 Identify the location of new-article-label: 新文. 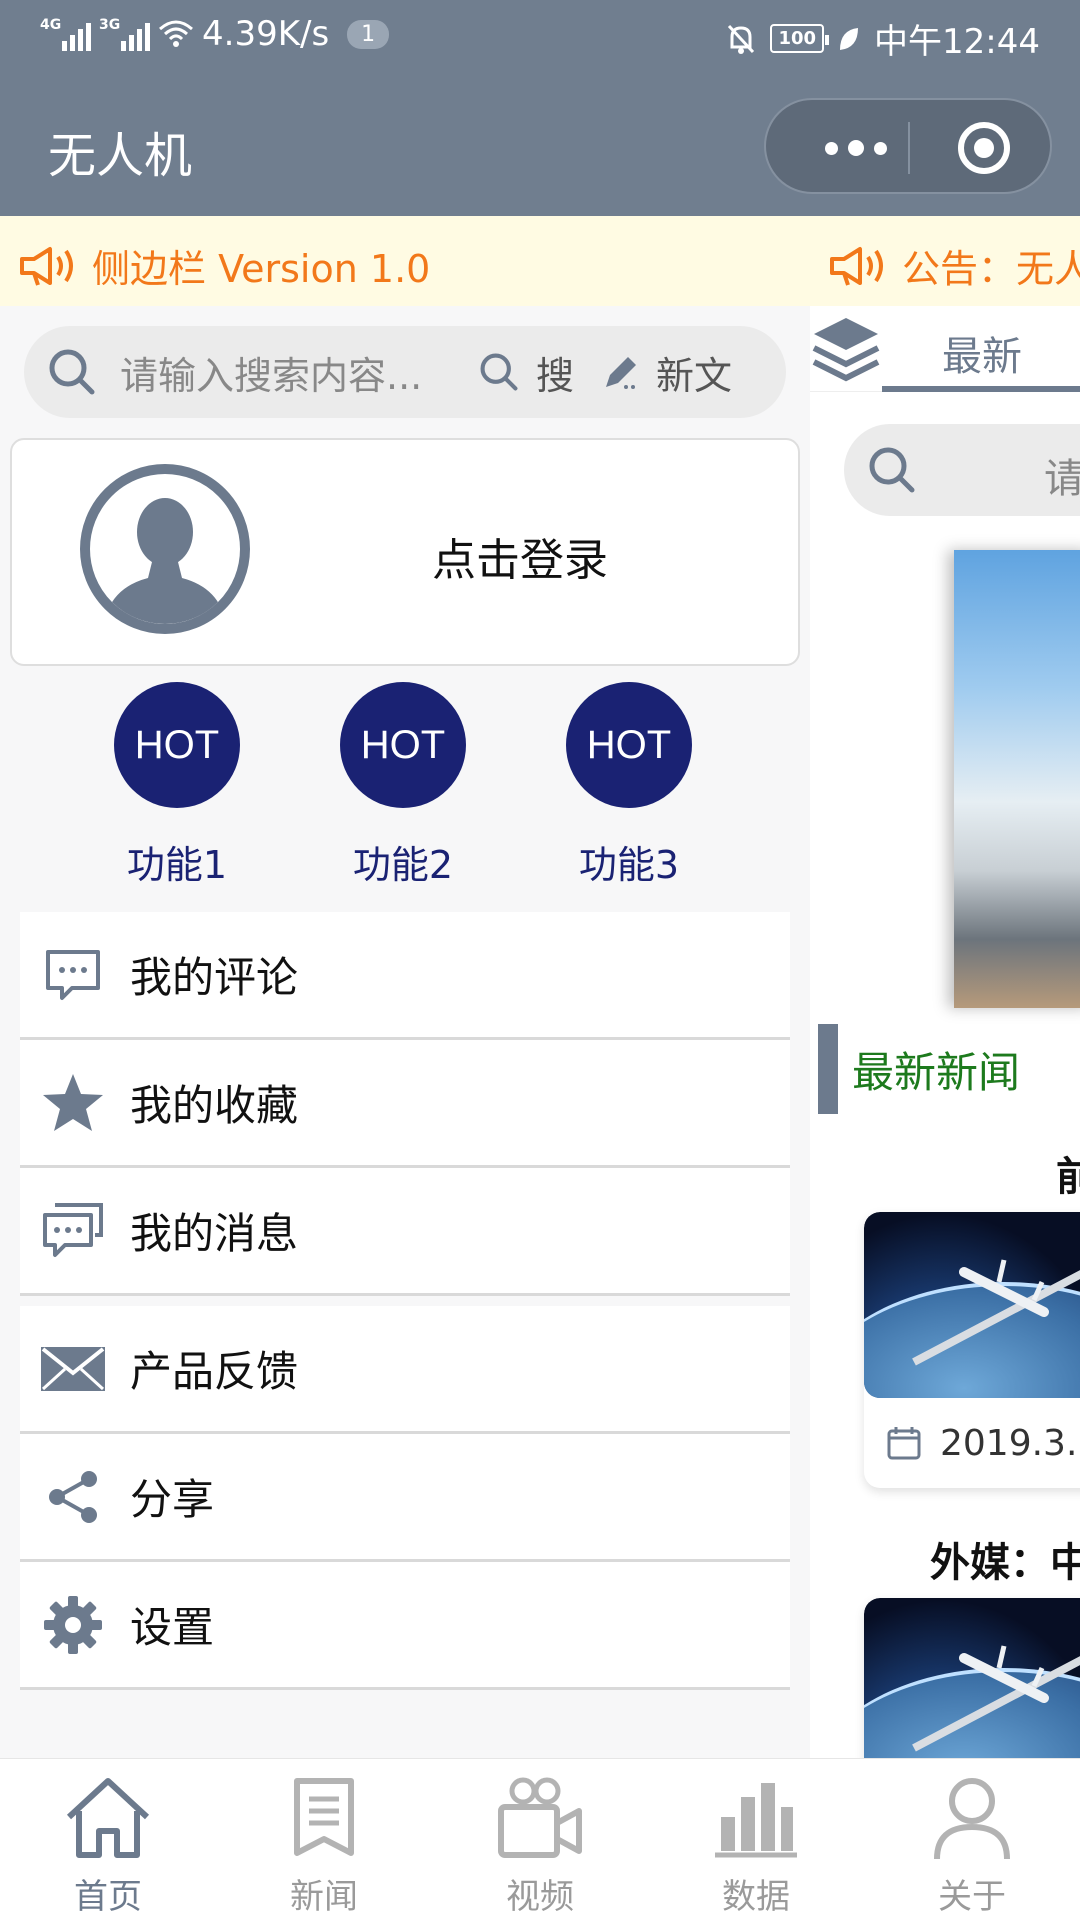
(694, 375).